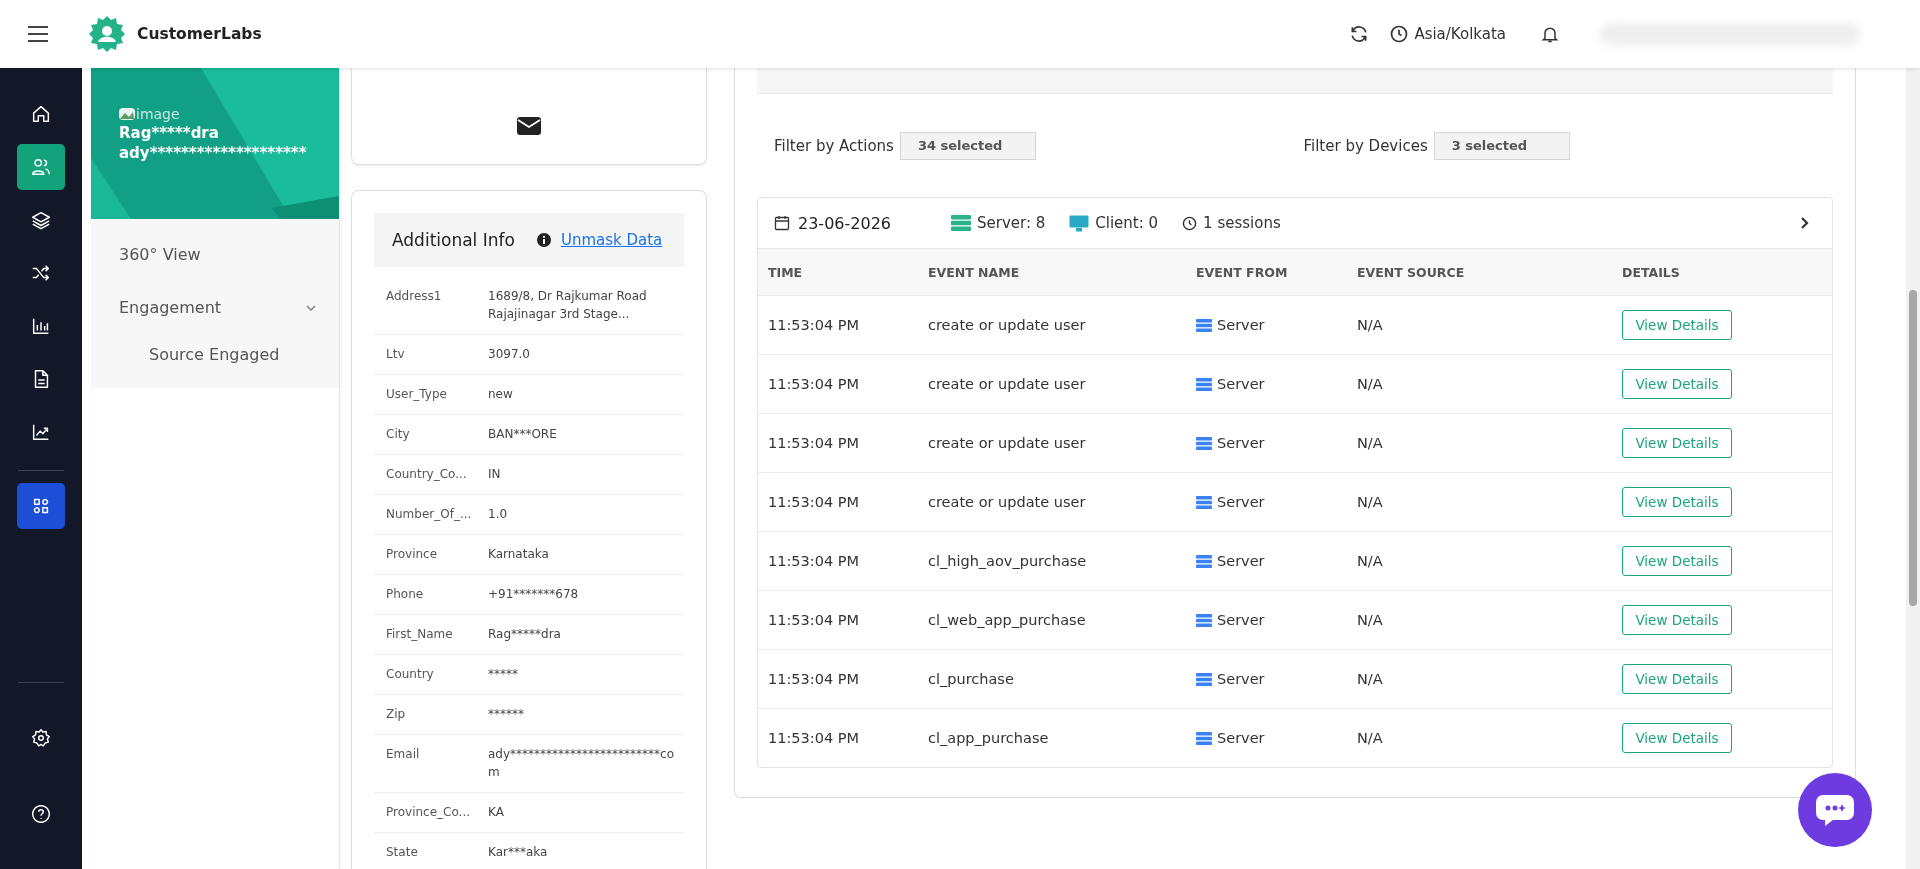 This screenshot has width=1920, height=869. I want to click on clock-icon, so click(1190, 223).